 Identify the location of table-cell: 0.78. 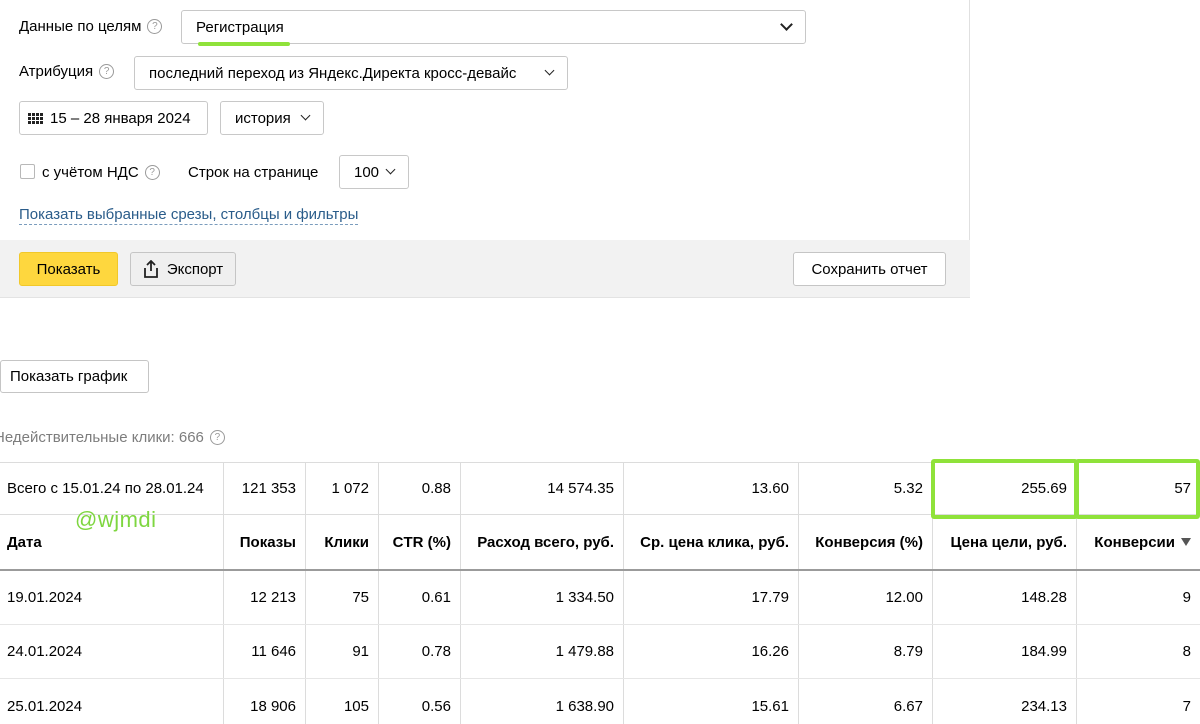
(420, 651).